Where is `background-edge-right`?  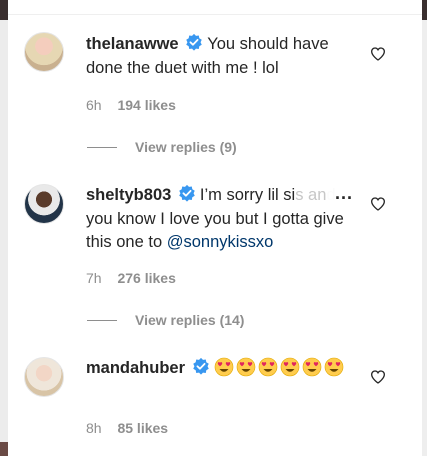 background-edge-right is located at coordinates (424, 228).